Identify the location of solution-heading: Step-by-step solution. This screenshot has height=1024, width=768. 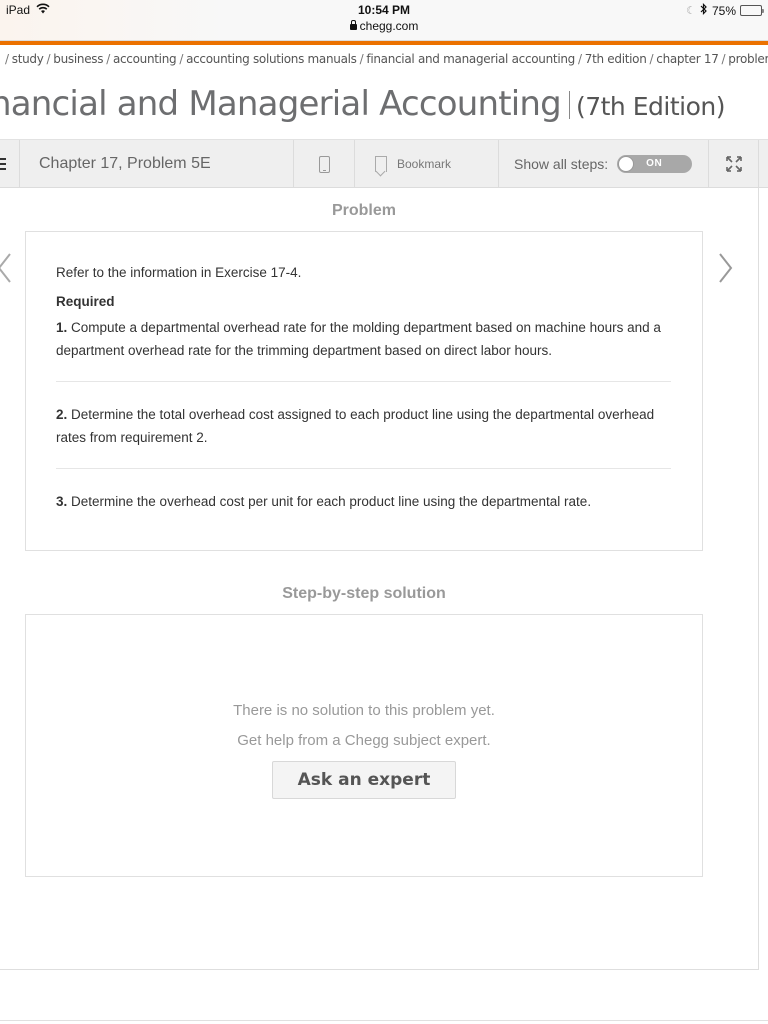
(364, 593).